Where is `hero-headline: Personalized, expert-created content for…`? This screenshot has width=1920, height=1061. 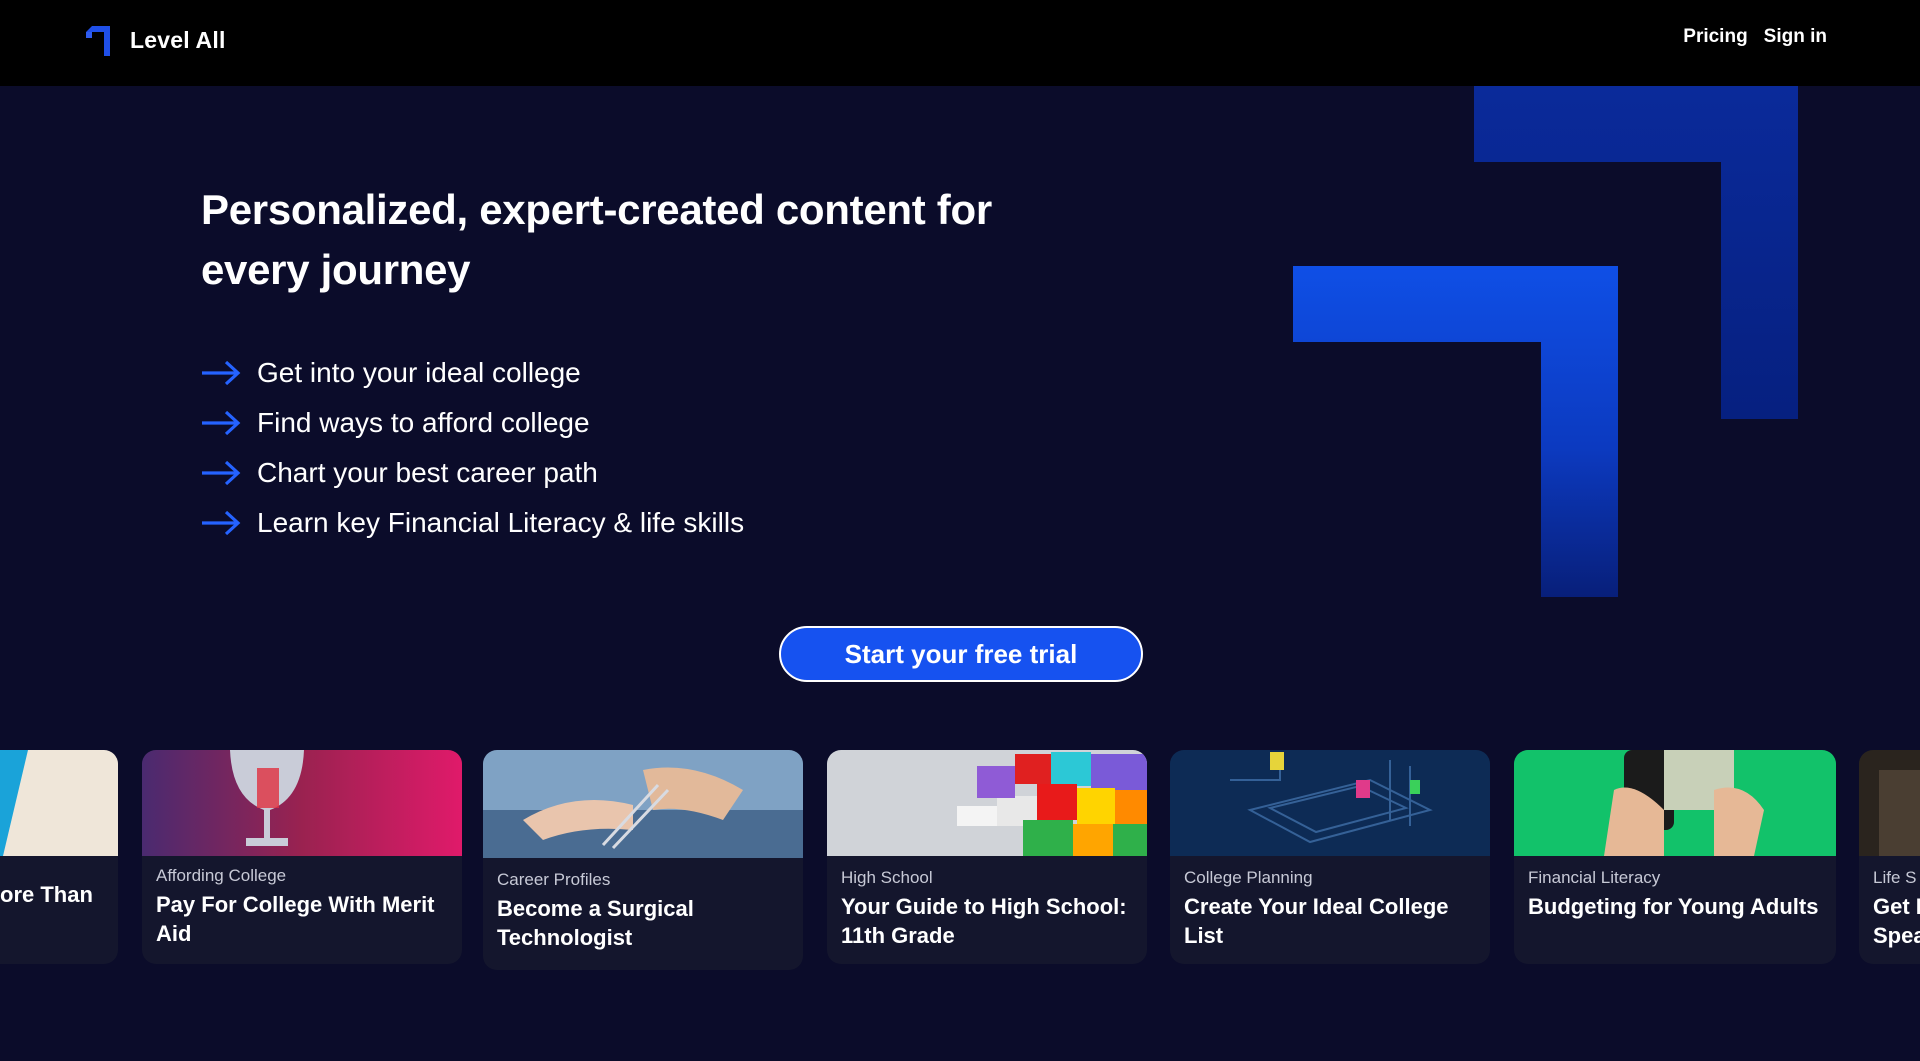 hero-headline: Personalized, expert-created content for… is located at coordinates (596, 239).